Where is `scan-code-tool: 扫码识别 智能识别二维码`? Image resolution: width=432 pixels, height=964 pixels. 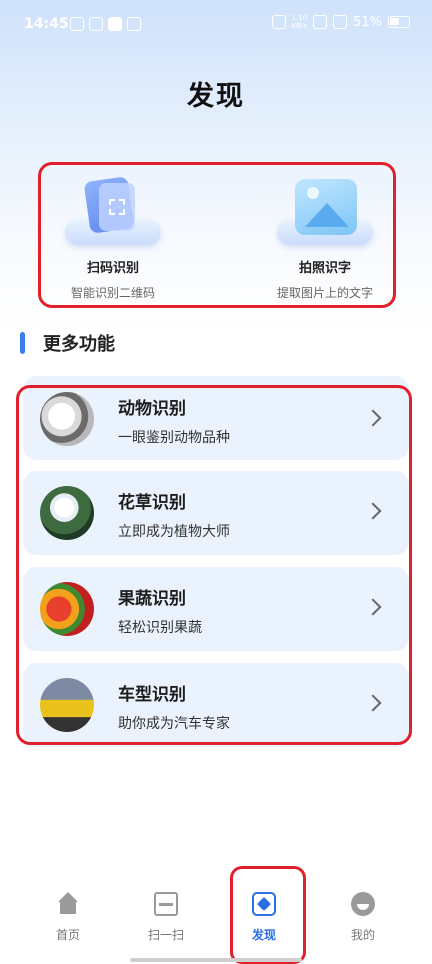 scan-code-tool: 扫码识别 智能识别二维码 is located at coordinates (113, 238).